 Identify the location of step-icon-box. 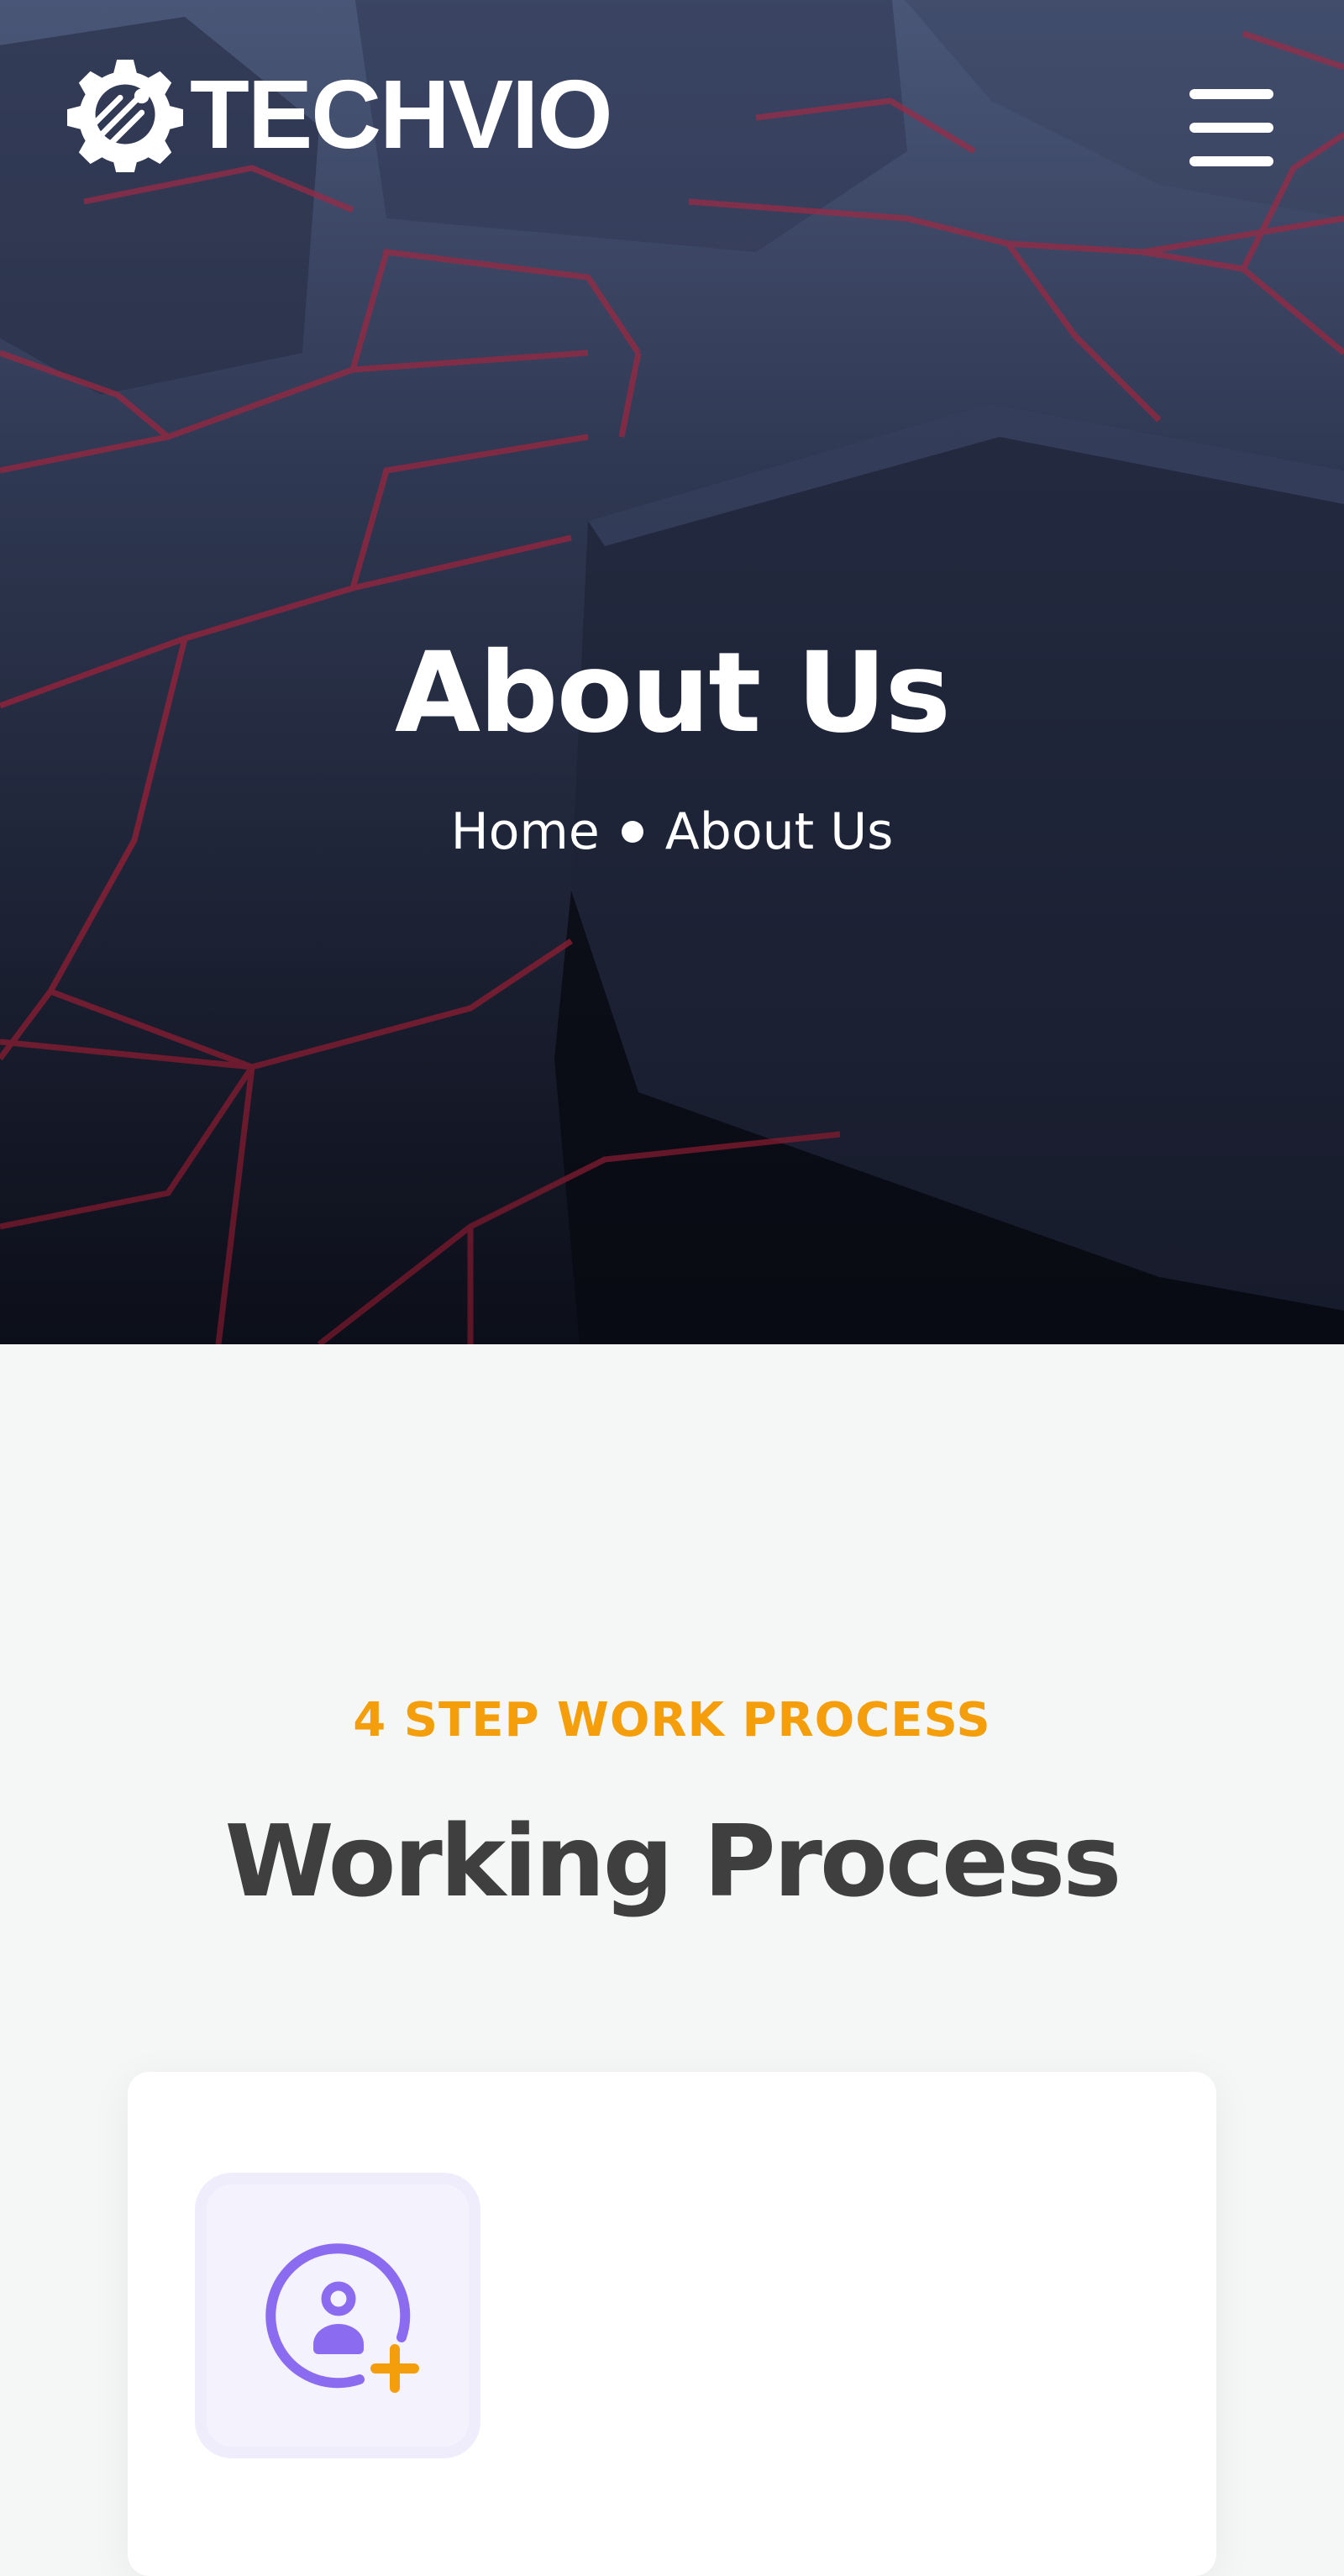
(337, 2315).